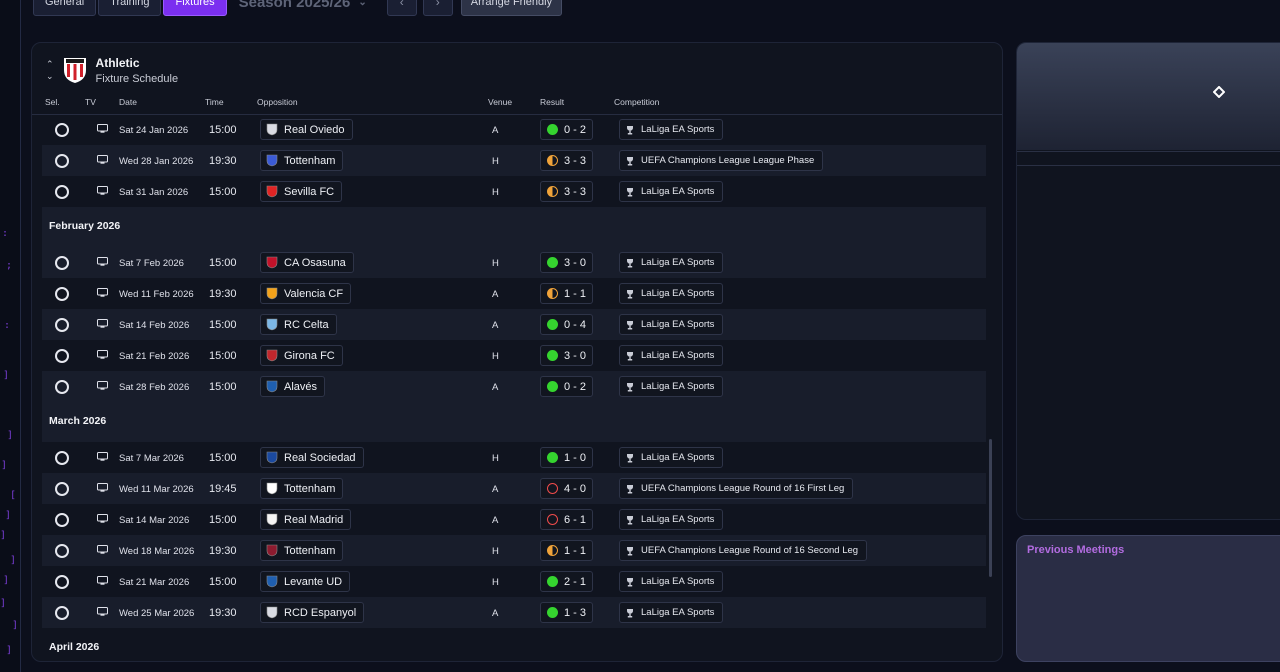 Image resolution: width=1280 pixels, height=672 pixels. I want to click on fixture-time: 15:00, so click(223, 192).